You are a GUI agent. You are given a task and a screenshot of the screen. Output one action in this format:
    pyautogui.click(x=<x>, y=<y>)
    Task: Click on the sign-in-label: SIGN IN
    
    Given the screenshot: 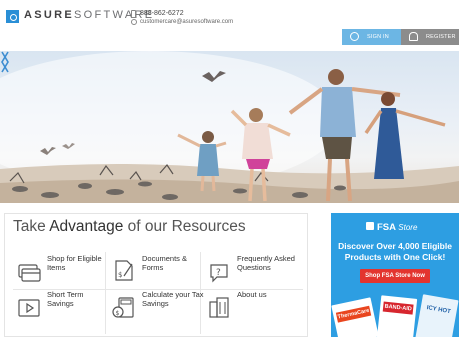 What is the action you would take?
    pyautogui.click(x=378, y=37)
    